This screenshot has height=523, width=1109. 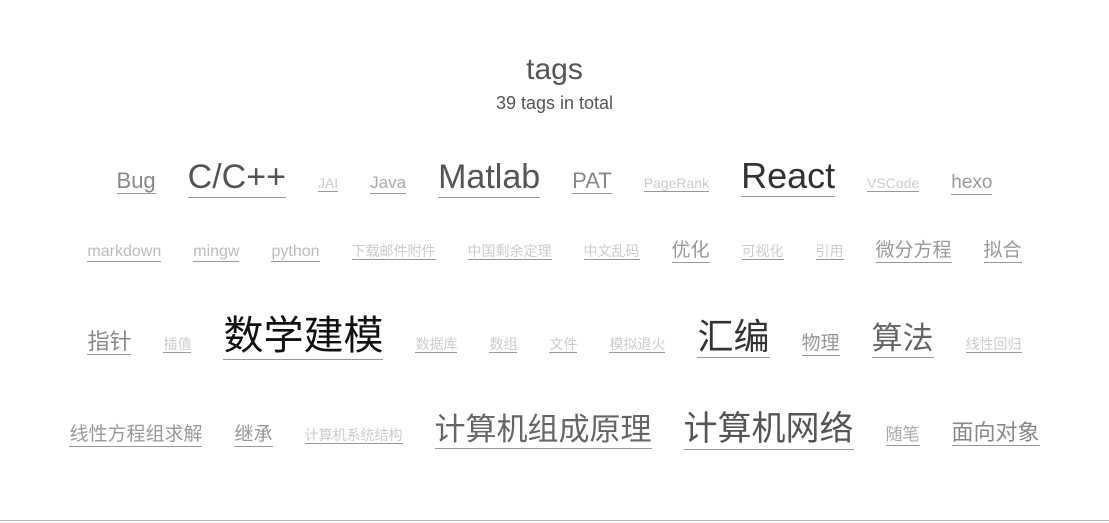 I want to click on tag-link: 随笔, so click(x=902, y=435).